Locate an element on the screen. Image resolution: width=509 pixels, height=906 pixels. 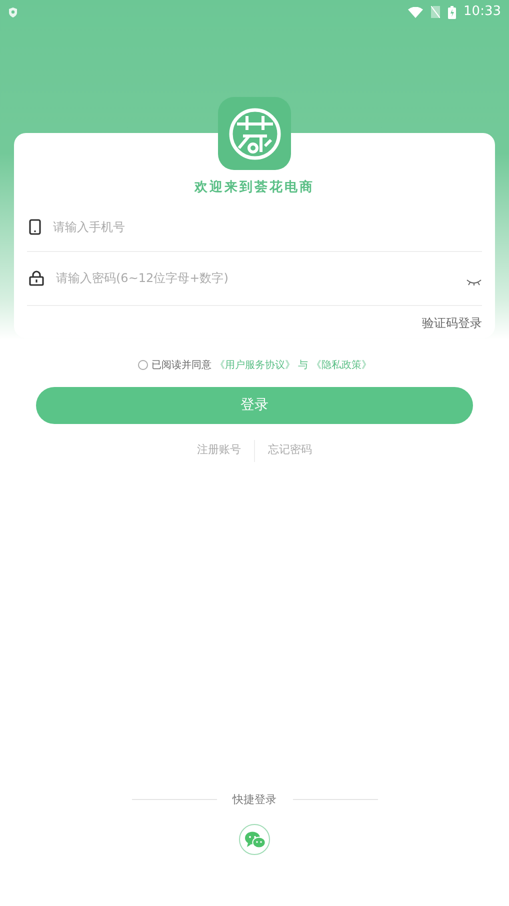
terms-link: 《用户服务协议》 is located at coordinates (254, 365).